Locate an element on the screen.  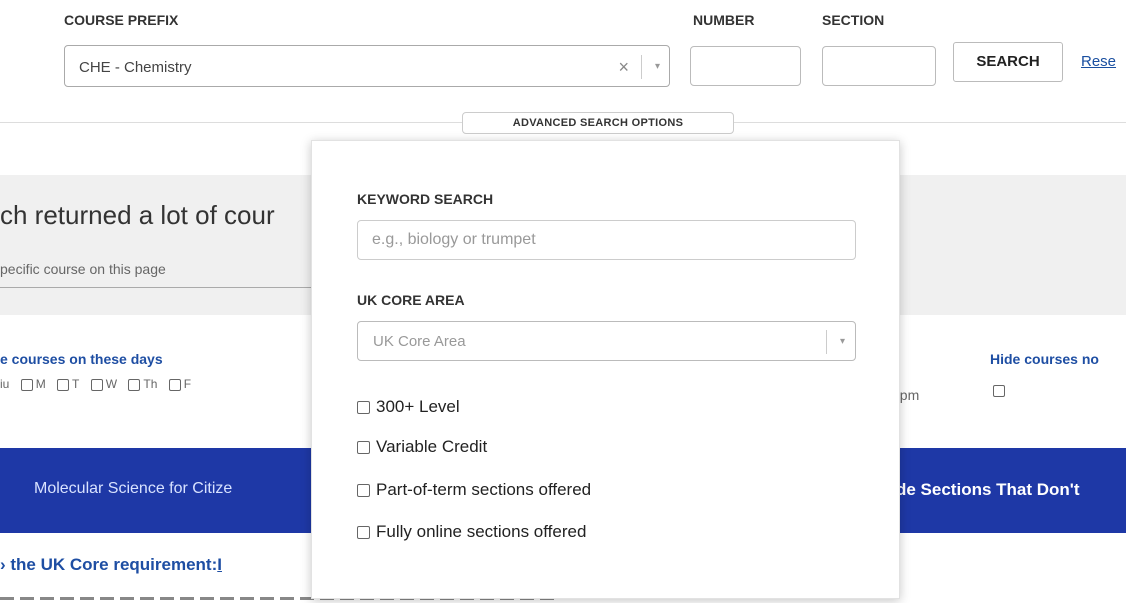
day-w: W is located at coordinates (103, 384).